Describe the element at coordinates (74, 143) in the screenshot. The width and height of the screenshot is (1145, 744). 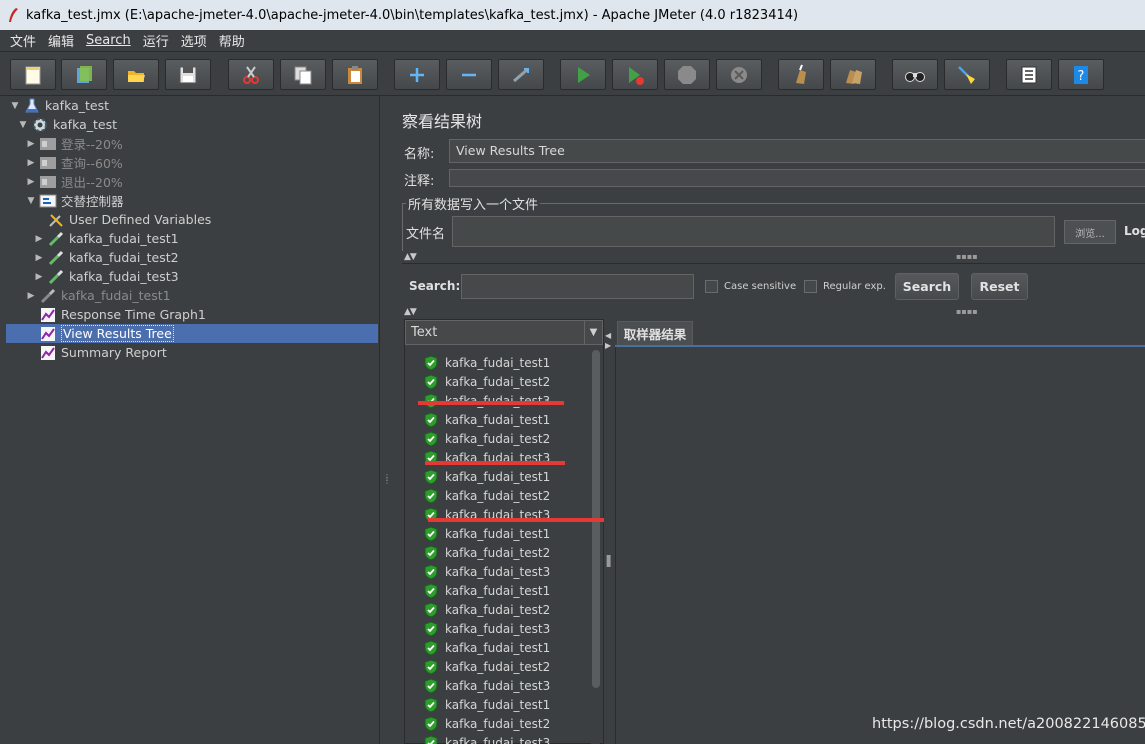
I see `tree-item-login-controller: ▶ 登录--20%` at that location.